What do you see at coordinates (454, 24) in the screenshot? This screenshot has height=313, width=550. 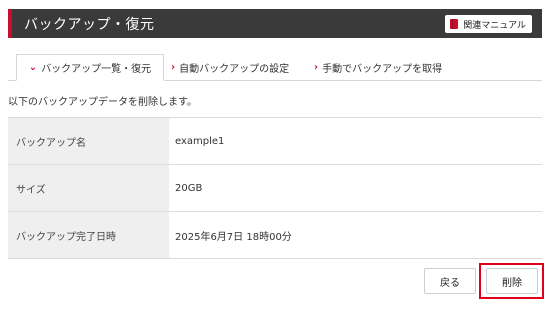 I see `book-icon` at bounding box center [454, 24].